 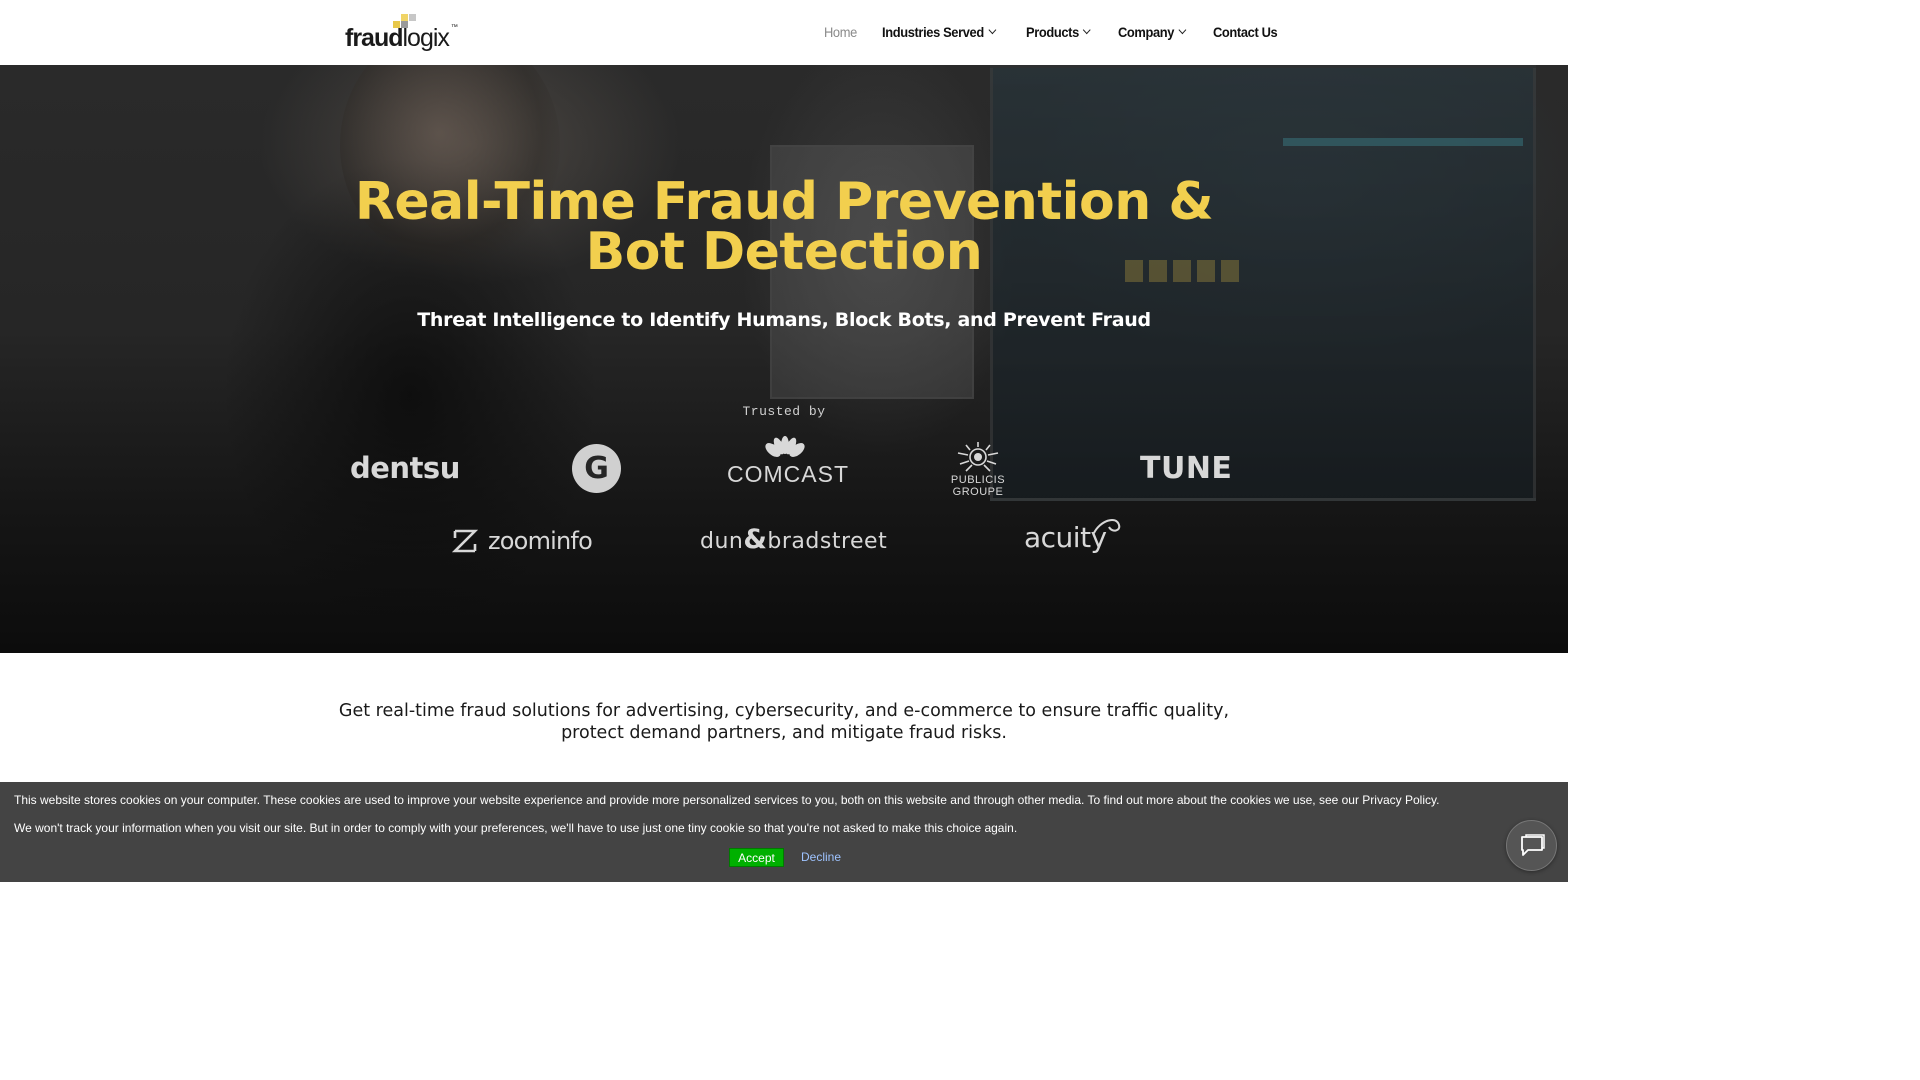 What do you see at coordinates (1263, 283) in the screenshot?
I see `hero-background-monitor` at bounding box center [1263, 283].